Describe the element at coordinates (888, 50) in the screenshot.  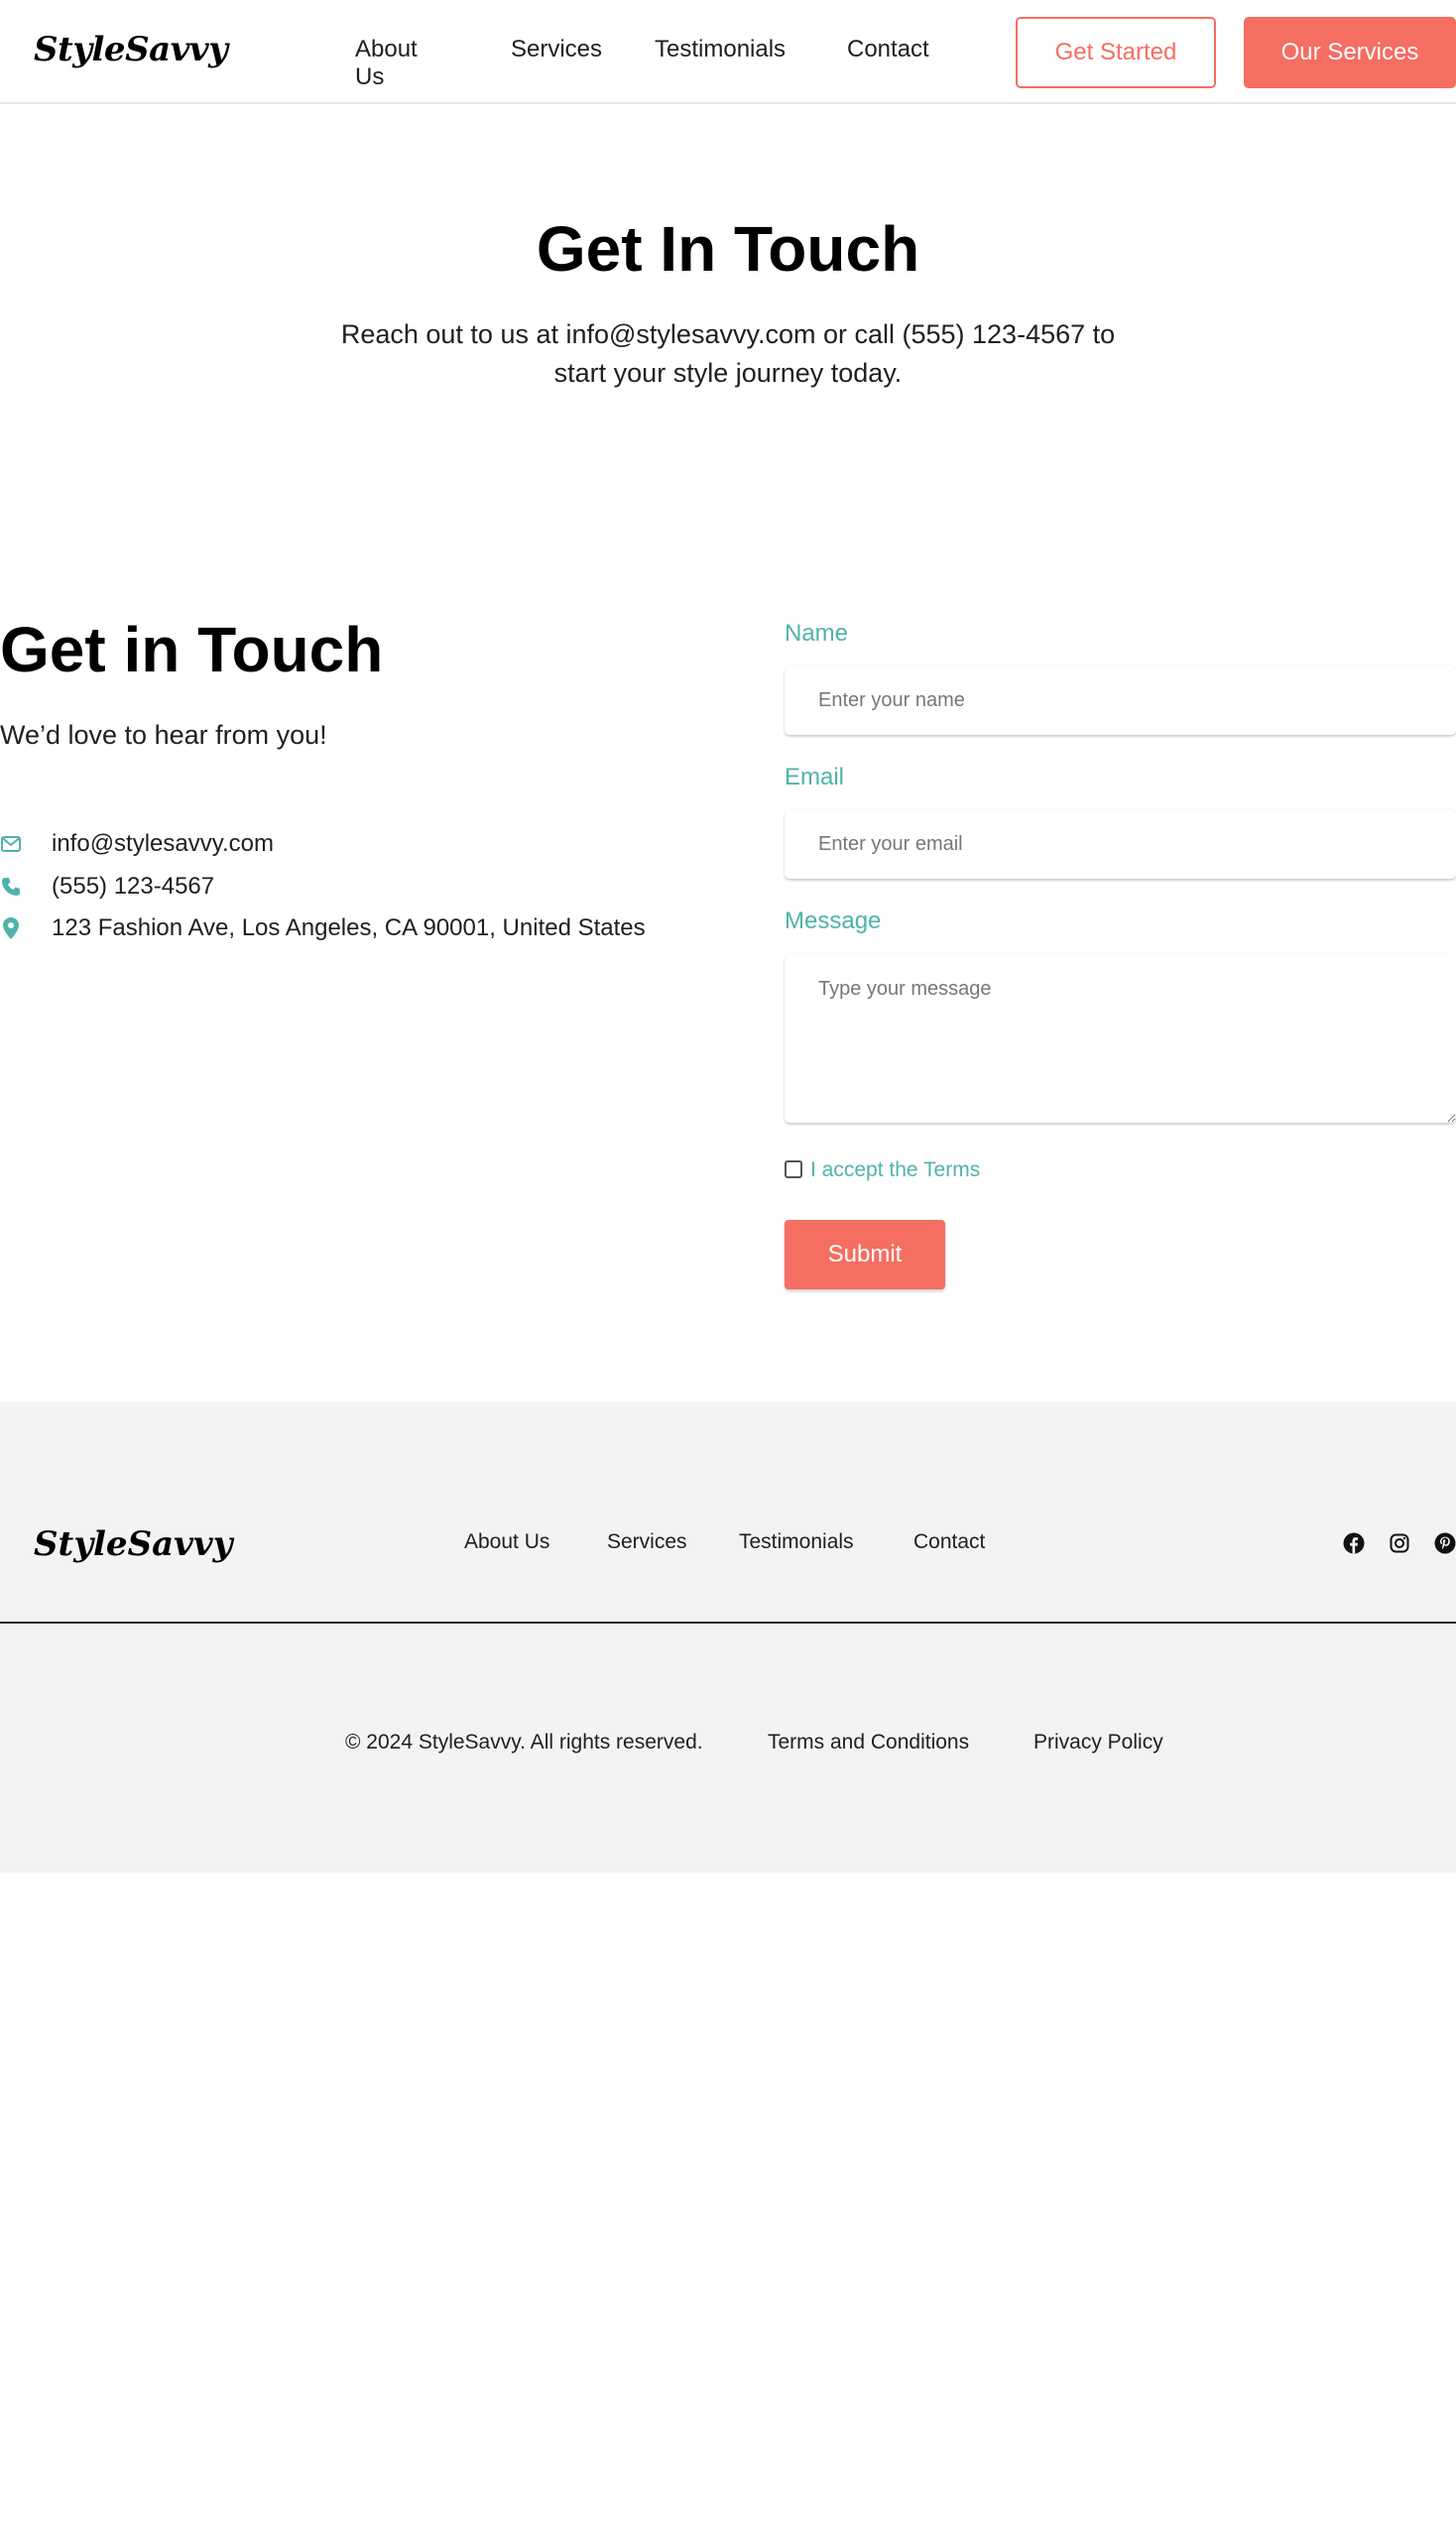
I see `nav-contact: Contact` at that location.